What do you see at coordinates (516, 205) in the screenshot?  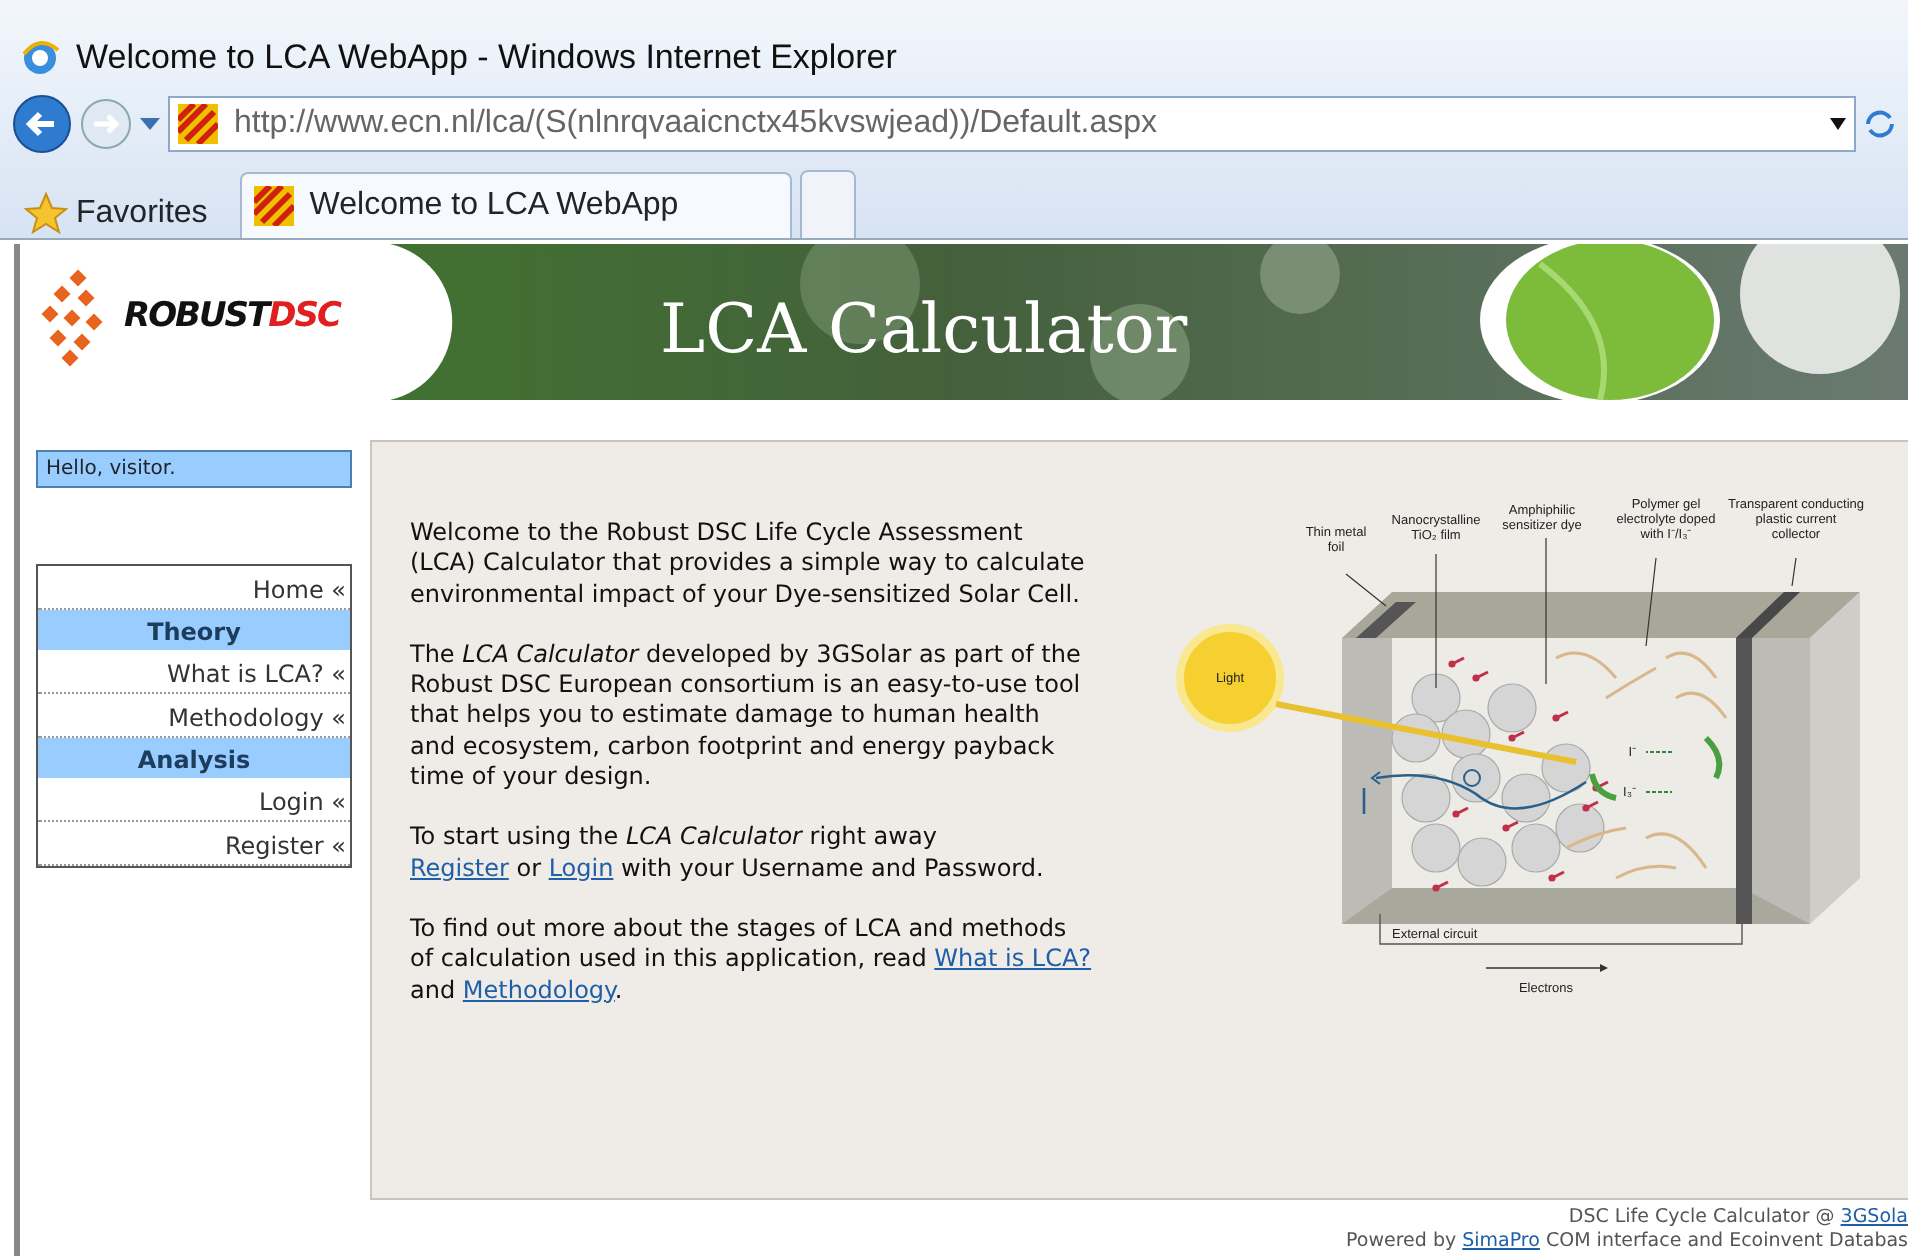 I see `browser-tab: Welcome to LCA WebApp` at bounding box center [516, 205].